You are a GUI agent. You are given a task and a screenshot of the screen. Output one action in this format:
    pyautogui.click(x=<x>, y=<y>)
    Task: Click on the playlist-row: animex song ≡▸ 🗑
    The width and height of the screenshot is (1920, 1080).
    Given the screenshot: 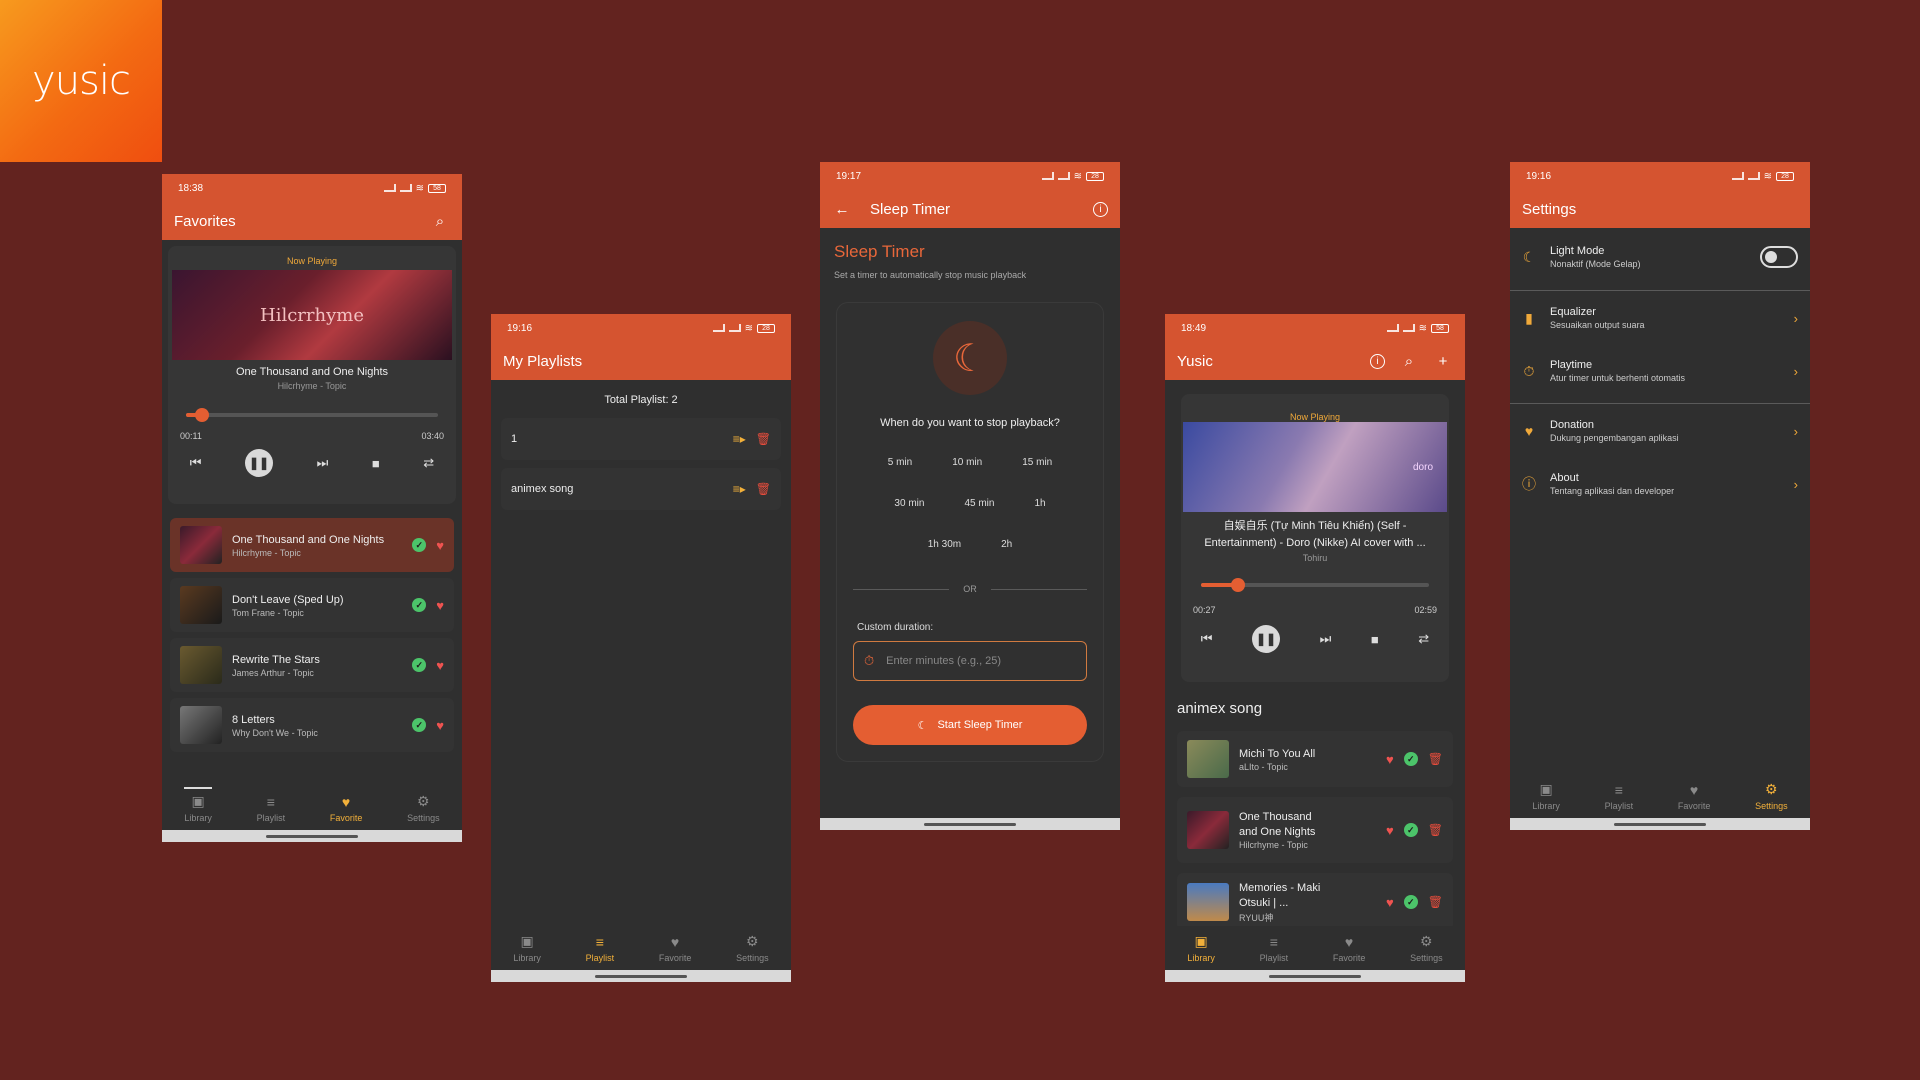 What is the action you would take?
    pyautogui.click(x=641, y=489)
    